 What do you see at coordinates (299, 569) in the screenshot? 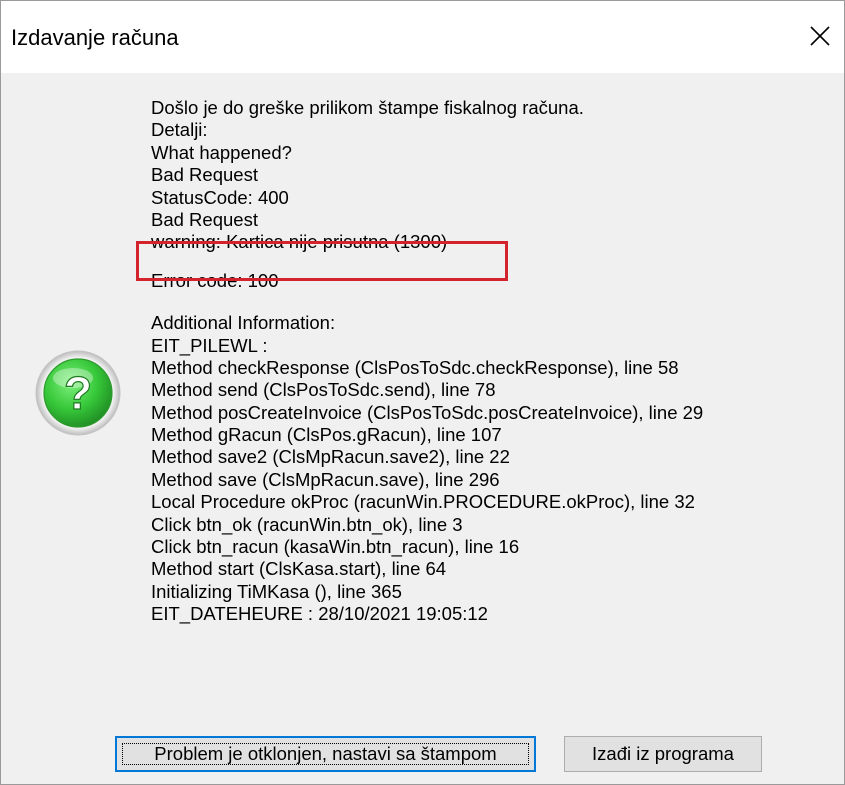
I see `additional-line: Method start (ClsKasa.start), line 64` at bounding box center [299, 569].